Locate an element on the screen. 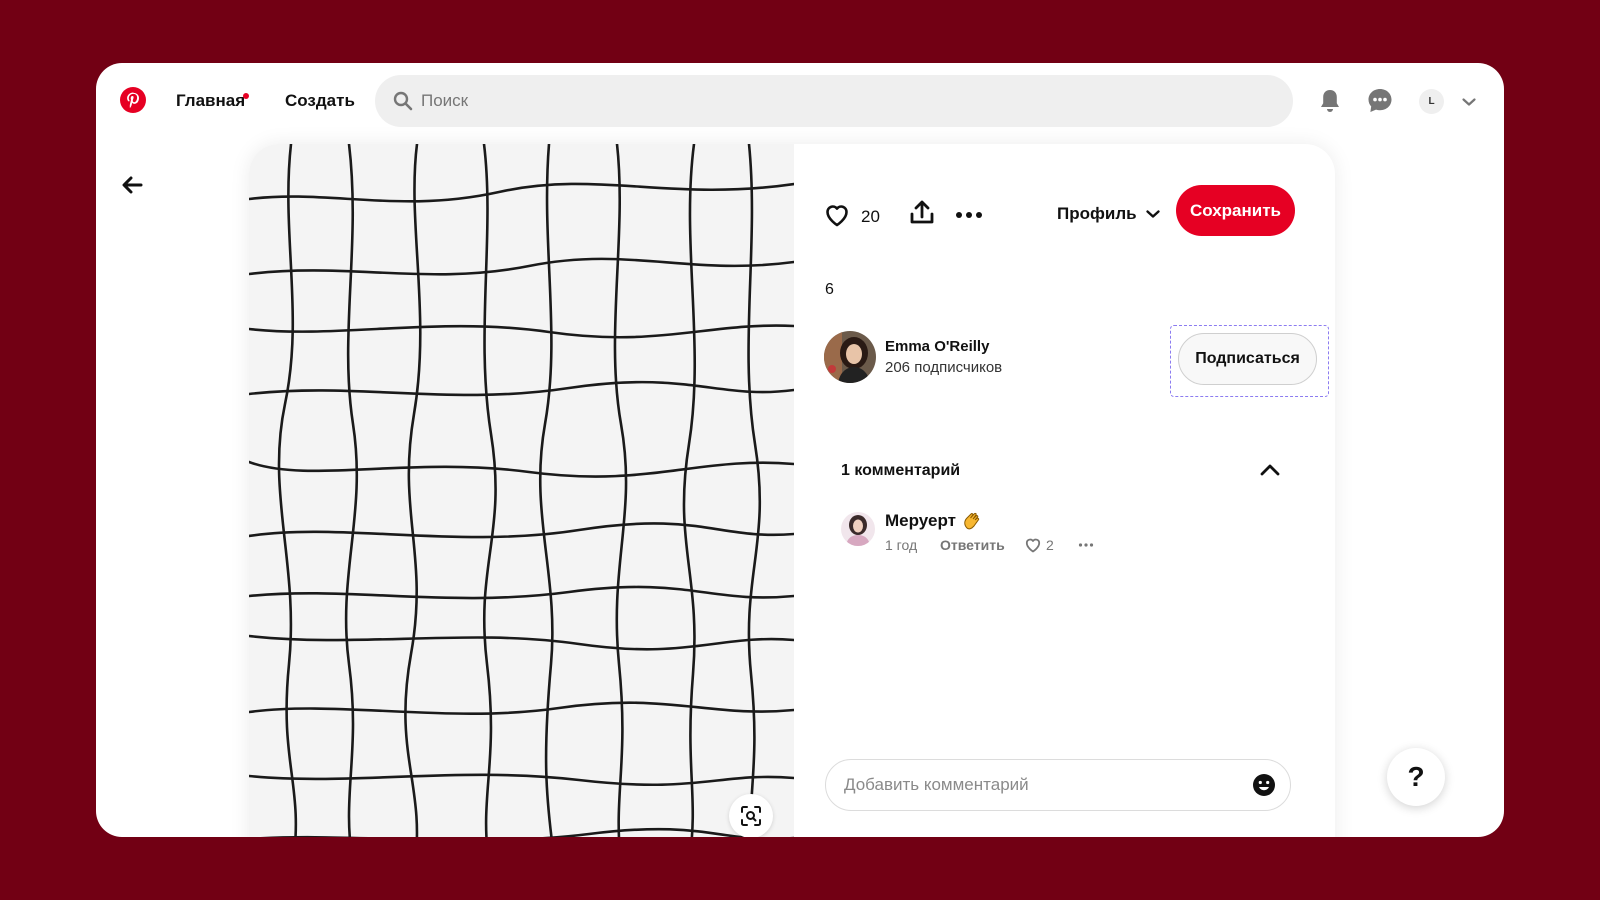  back-arrow-icon is located at coordinates (132, 185).